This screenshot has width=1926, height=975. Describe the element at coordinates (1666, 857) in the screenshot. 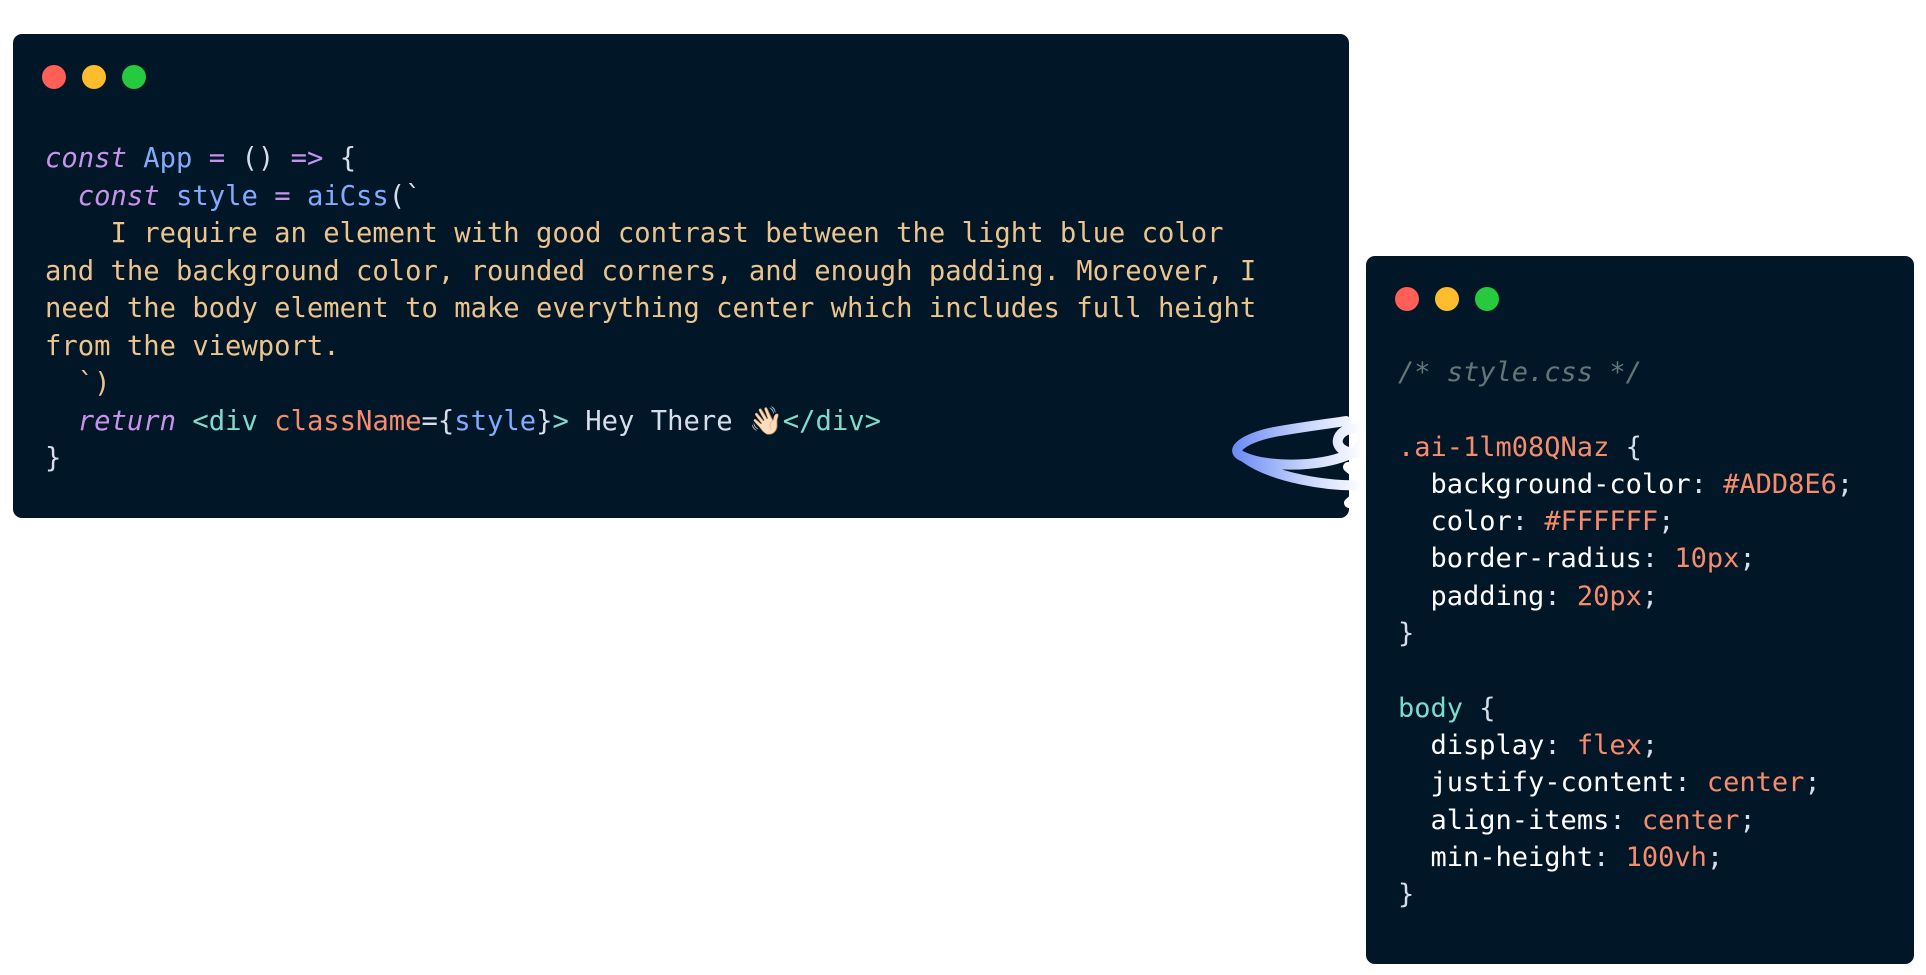

I see `css-value: 100vh` at that location.